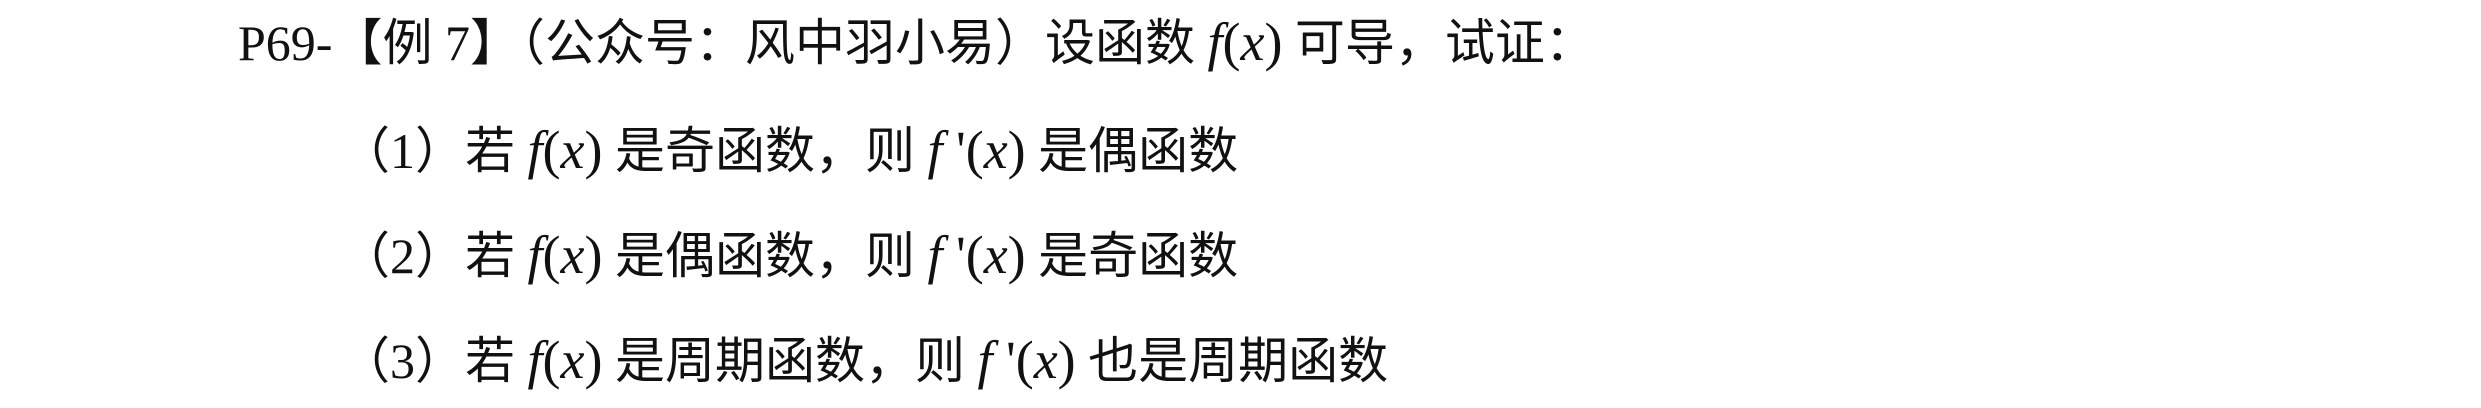 The height and width of the screenshot is (408, 2481). What do you see at coordinates (1245, 42) in the screenshot?
I see `function-fx: f(x)` at bounding box center [1245, 42].